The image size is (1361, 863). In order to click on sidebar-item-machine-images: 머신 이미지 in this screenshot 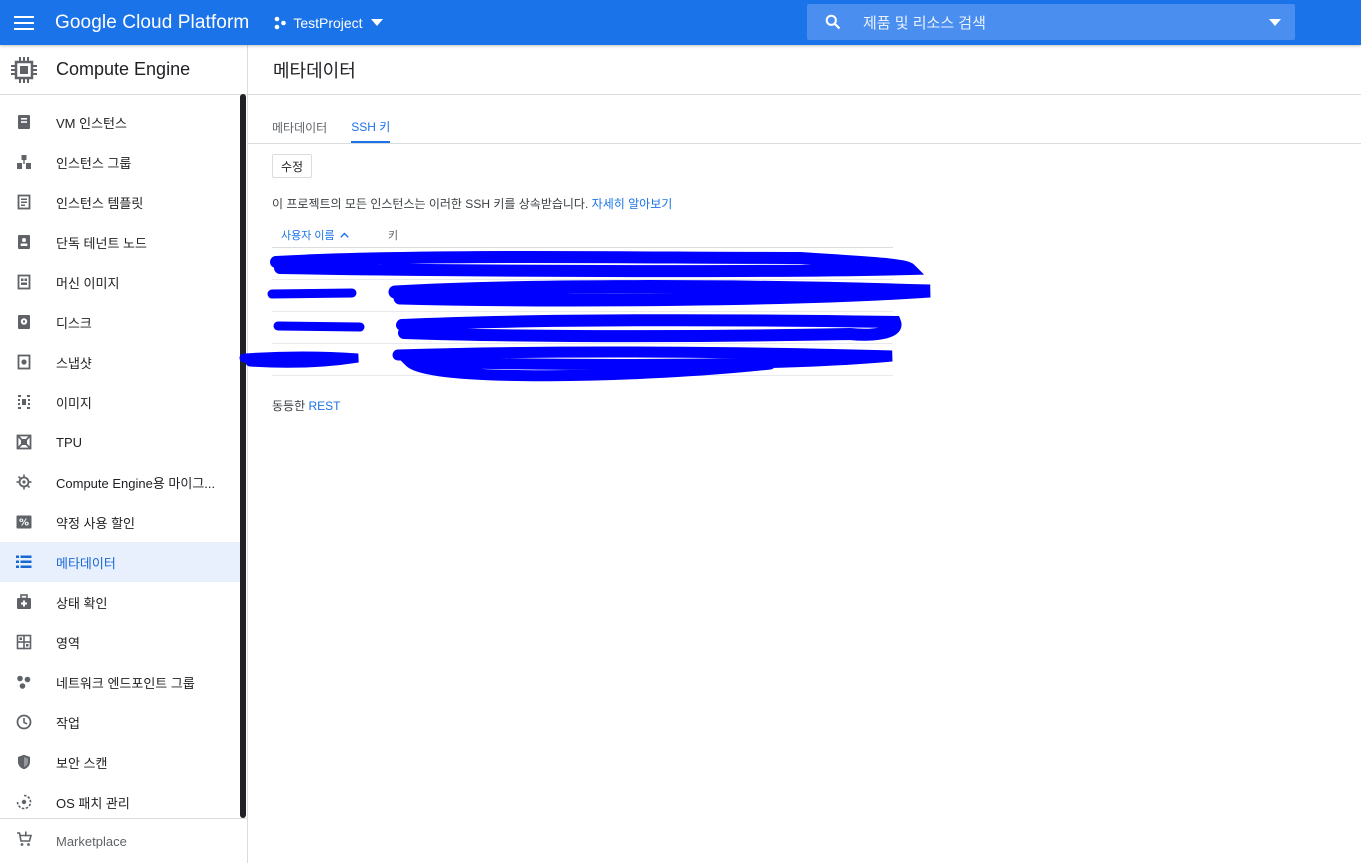, I will do `click(120, 282)`.